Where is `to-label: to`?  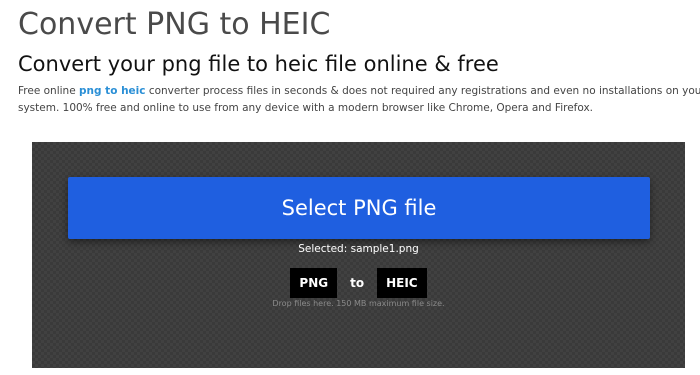 to-label: to is located at coordinates (357, 283).